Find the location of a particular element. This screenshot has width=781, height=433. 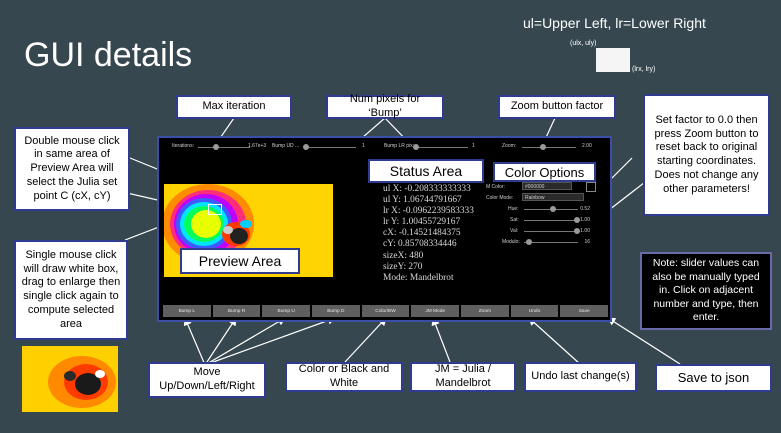

hue-slider-knob is located at coordinates (553, 209).